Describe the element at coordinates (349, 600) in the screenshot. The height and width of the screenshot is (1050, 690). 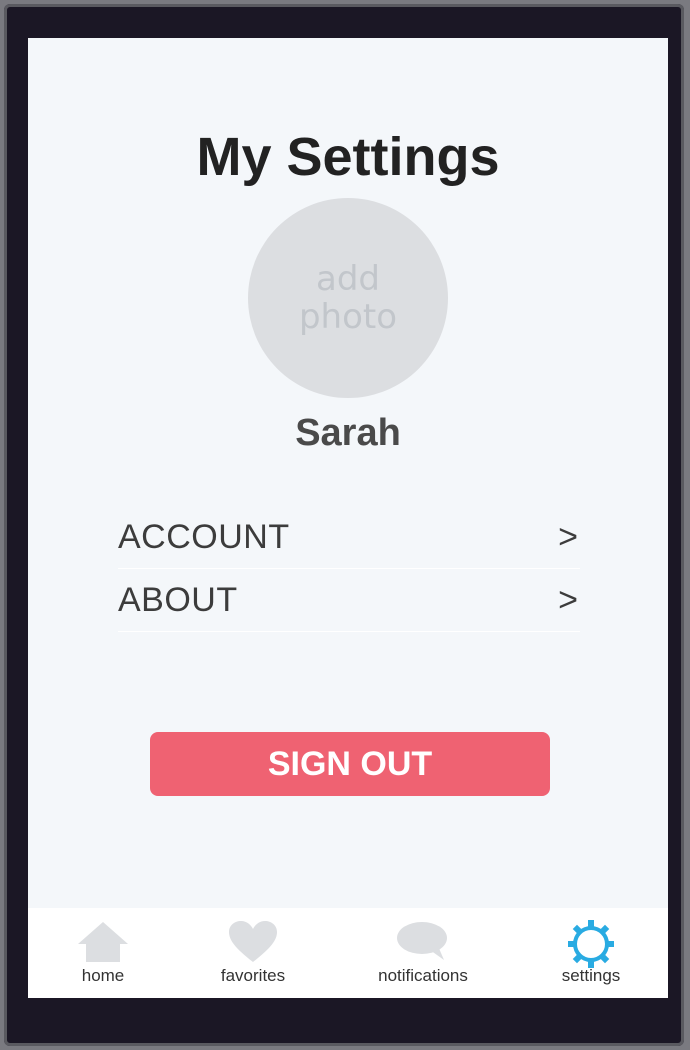
I see `menu-item-about: ABOUT >` at that location.